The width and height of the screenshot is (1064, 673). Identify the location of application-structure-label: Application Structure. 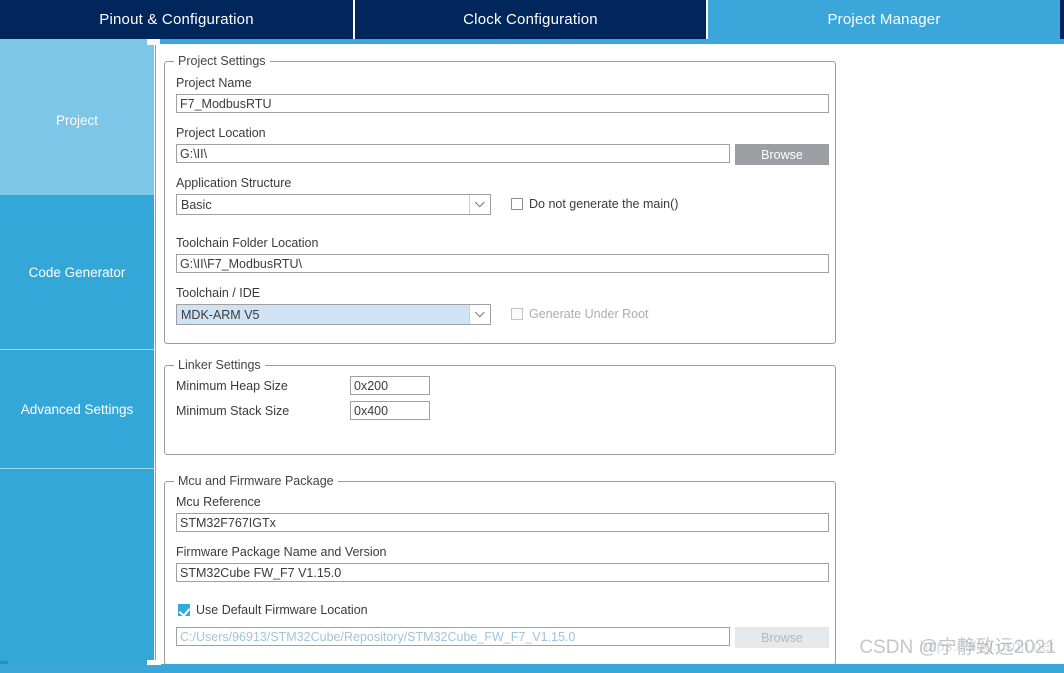
(234, 183).